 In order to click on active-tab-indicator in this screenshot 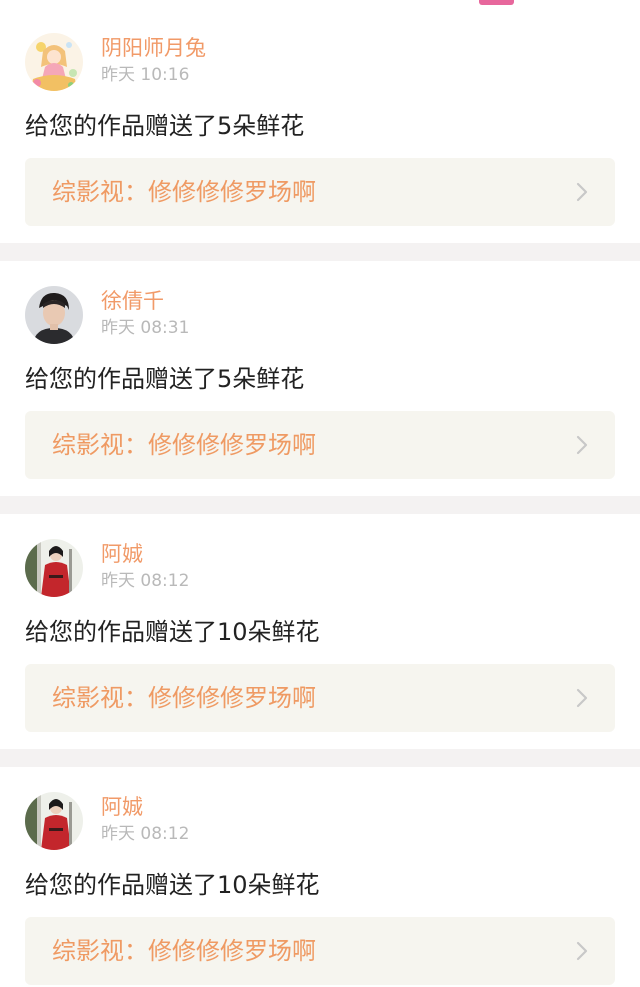, I will do `click(496, 2)`.